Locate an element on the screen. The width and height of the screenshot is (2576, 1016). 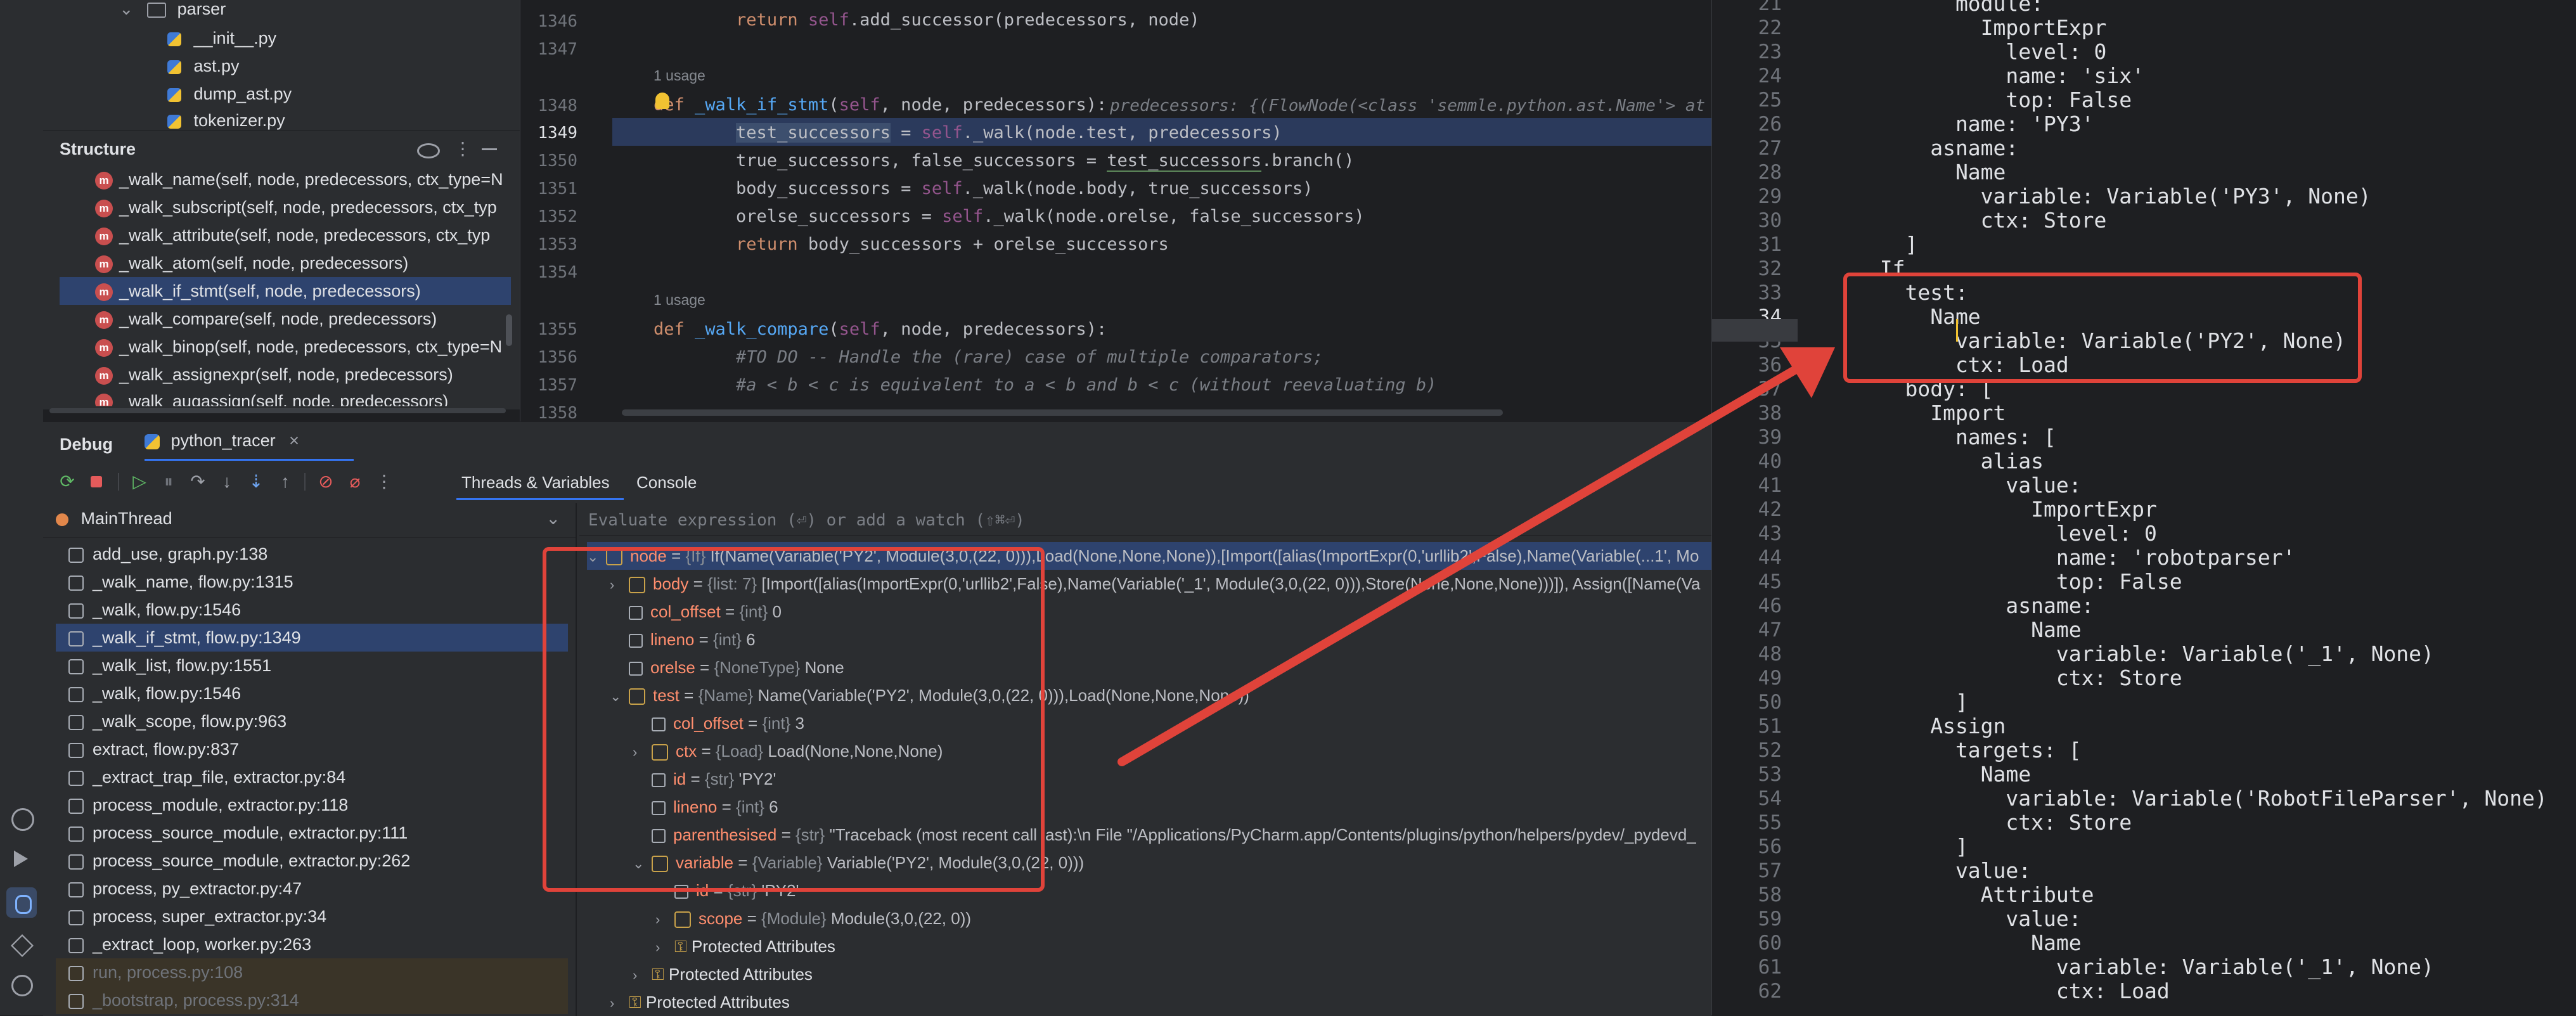
annotation-arrow is located at coordinates (1476, 556).